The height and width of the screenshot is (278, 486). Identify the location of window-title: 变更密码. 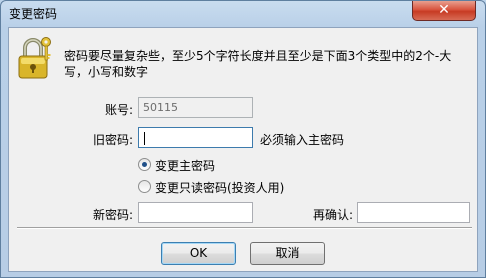
(33, 14).